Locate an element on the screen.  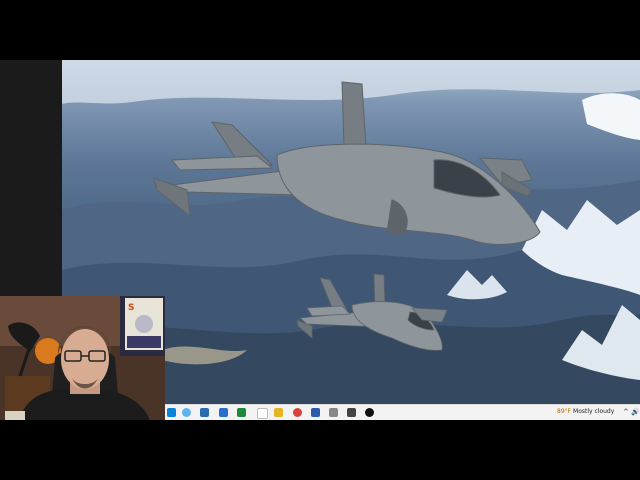
file-explorer-icon is located at coordinates (278, 412).